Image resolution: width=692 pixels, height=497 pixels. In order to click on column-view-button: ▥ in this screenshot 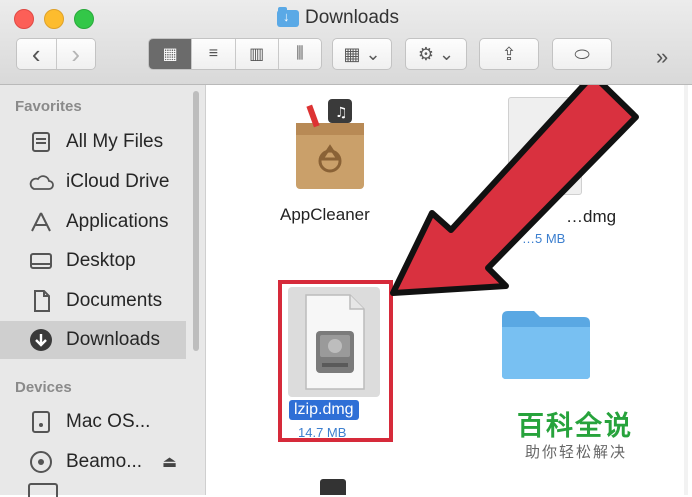, I will do `click(257, 54)`.